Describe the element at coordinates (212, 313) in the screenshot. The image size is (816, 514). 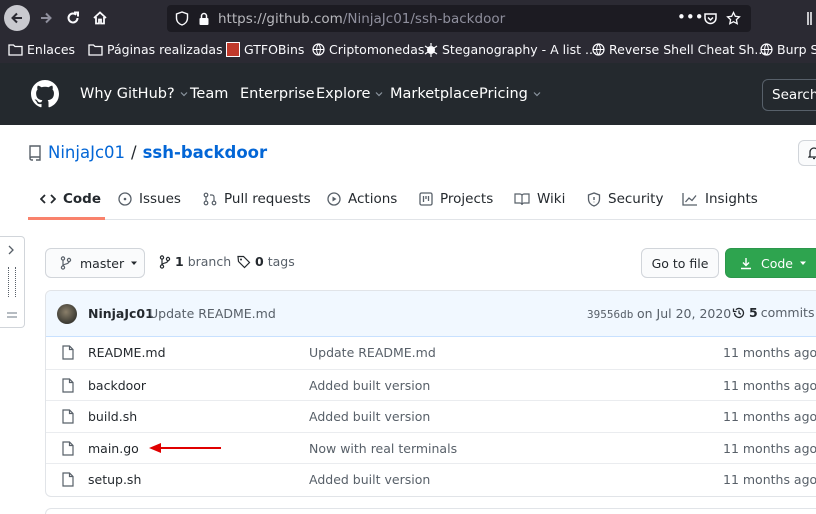
I see `commit-message: Update README.md` at that location.